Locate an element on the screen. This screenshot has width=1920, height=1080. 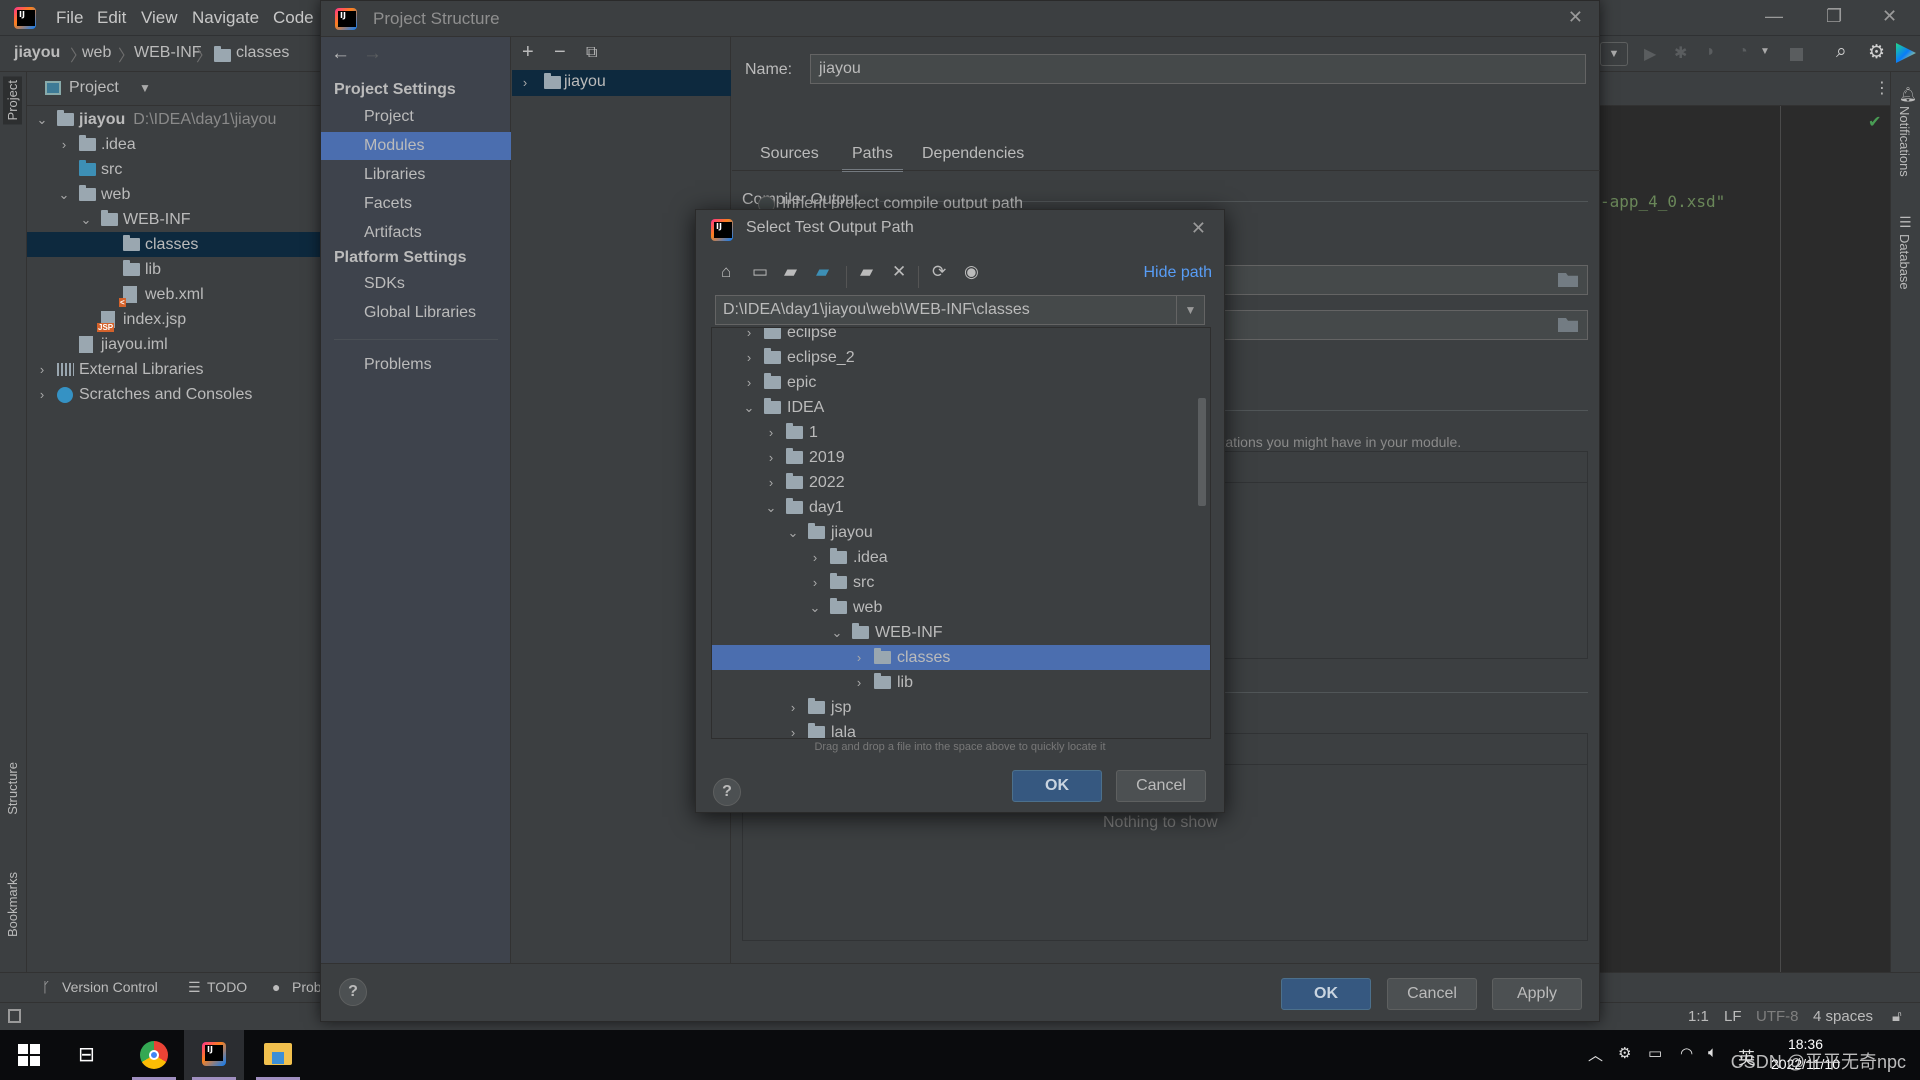
stop-icon is located at coordinates (1796, 54).